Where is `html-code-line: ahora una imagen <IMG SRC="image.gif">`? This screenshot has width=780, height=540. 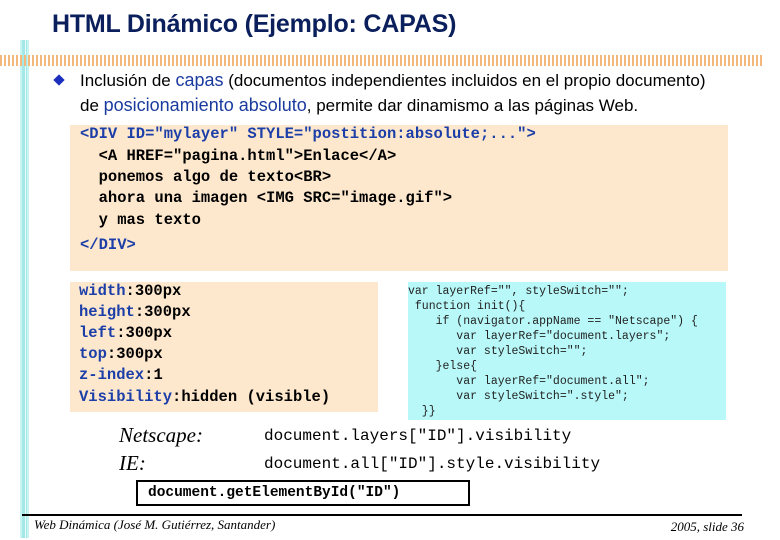 html-code-line: ahora una imagen <IMG SRC="image.gif"> is located at coordinates (266, 198).